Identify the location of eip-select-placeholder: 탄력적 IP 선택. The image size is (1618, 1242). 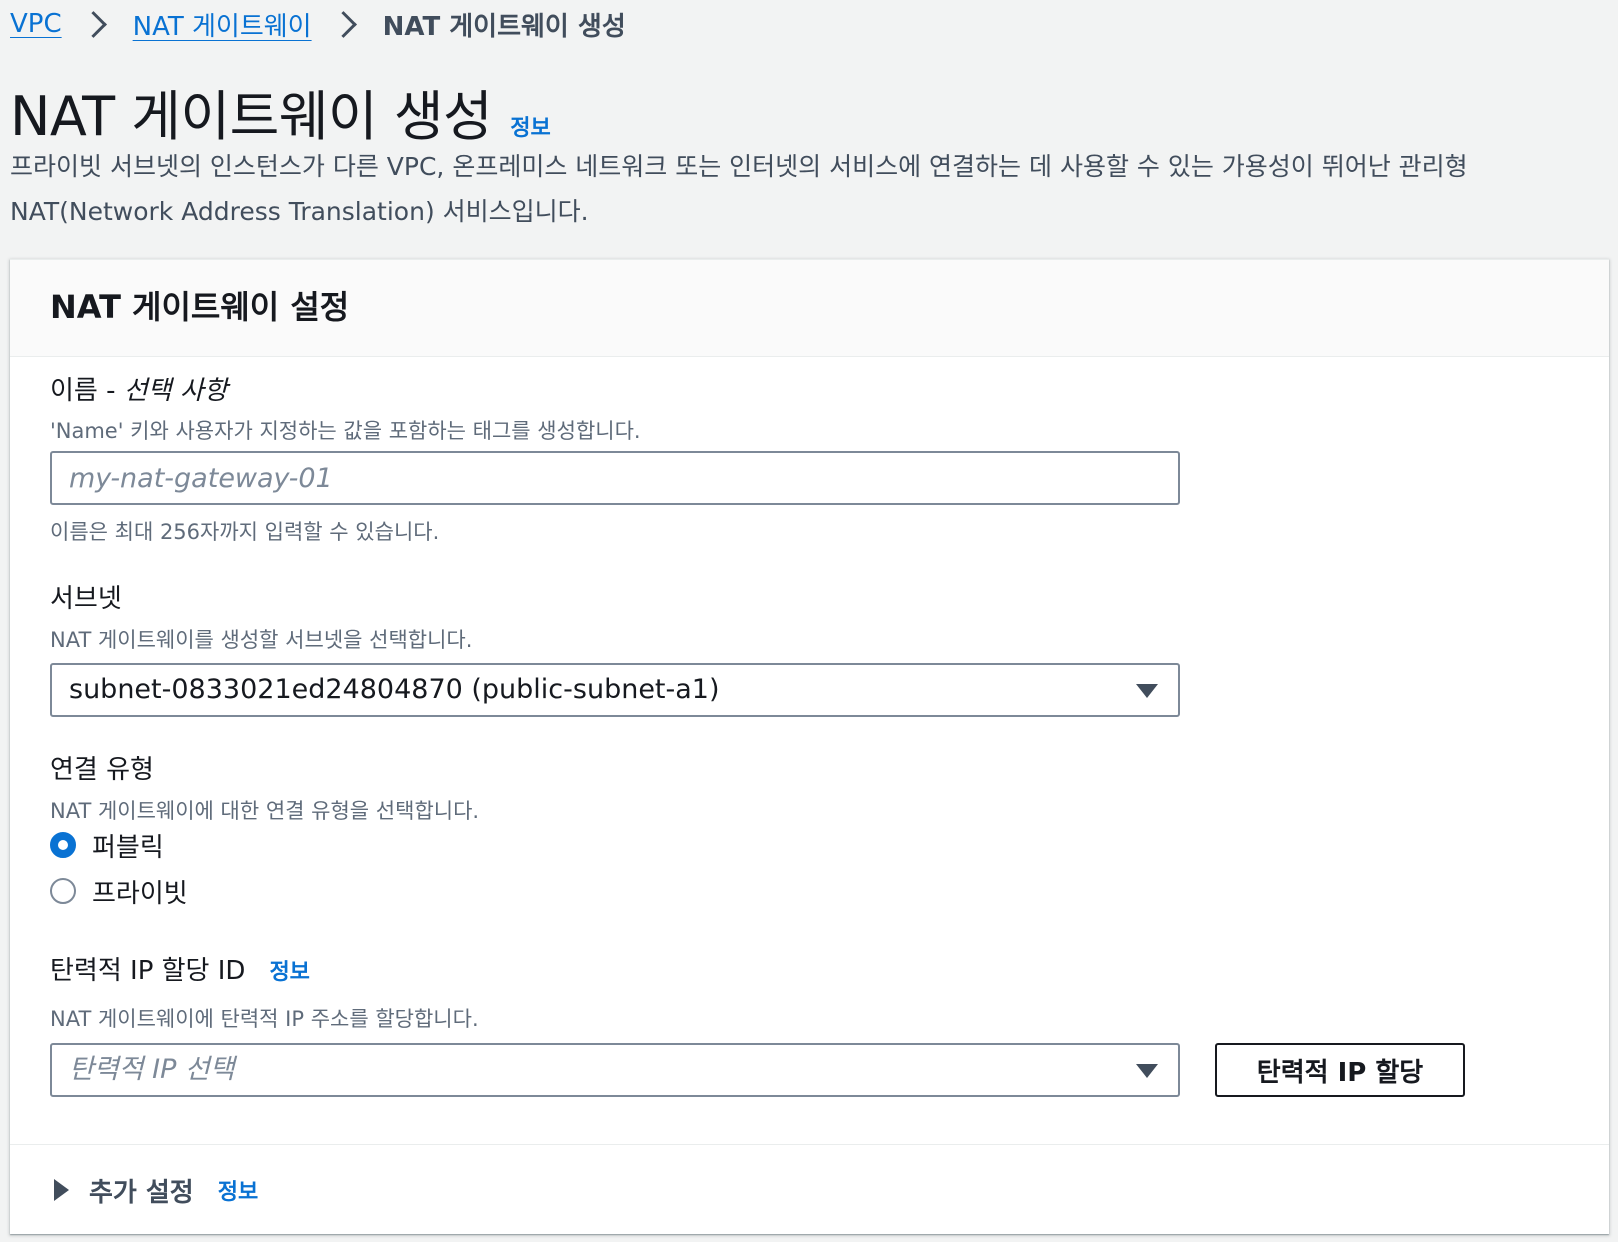
(152, 1069).